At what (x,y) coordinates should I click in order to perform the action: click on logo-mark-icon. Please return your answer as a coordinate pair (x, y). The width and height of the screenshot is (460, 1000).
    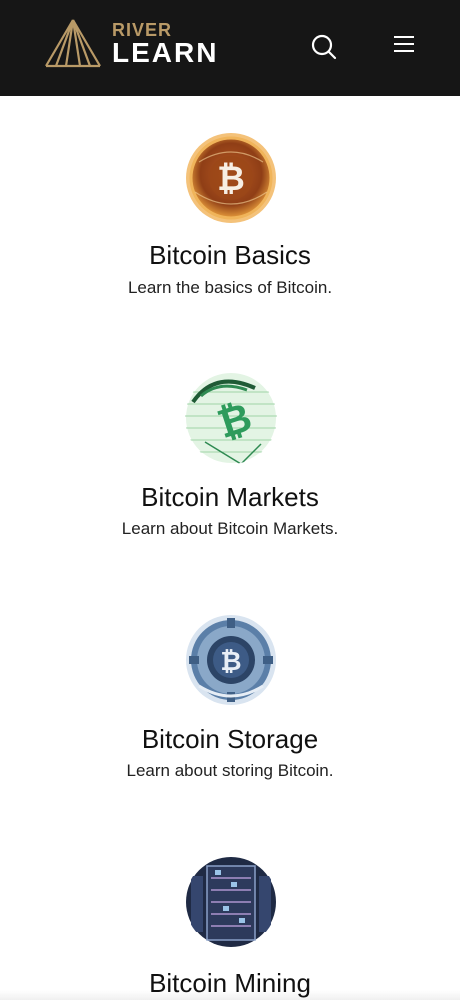
    Looking at the image, I should click on (73, 43).